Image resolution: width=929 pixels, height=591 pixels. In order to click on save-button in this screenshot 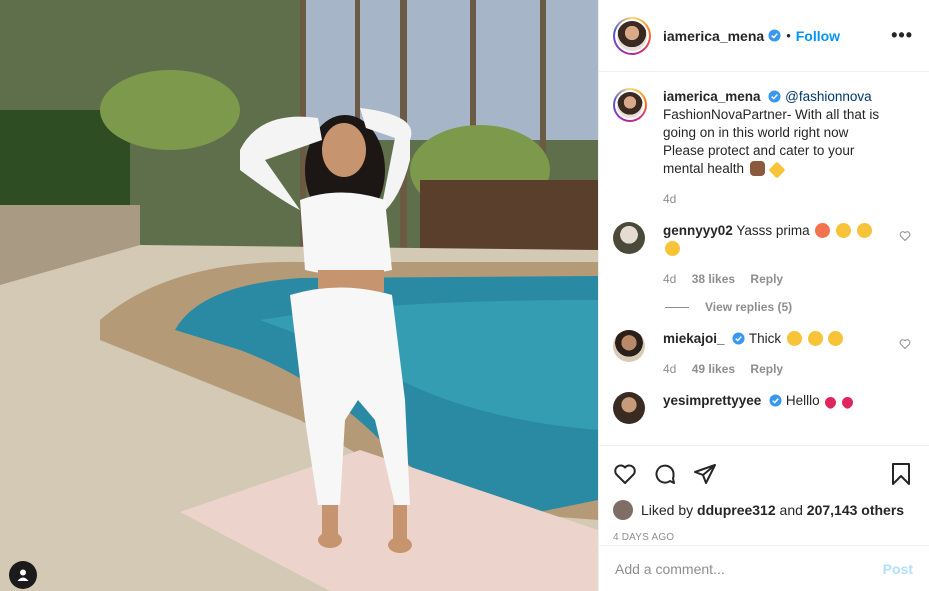, I will do `click(901, 474)`.